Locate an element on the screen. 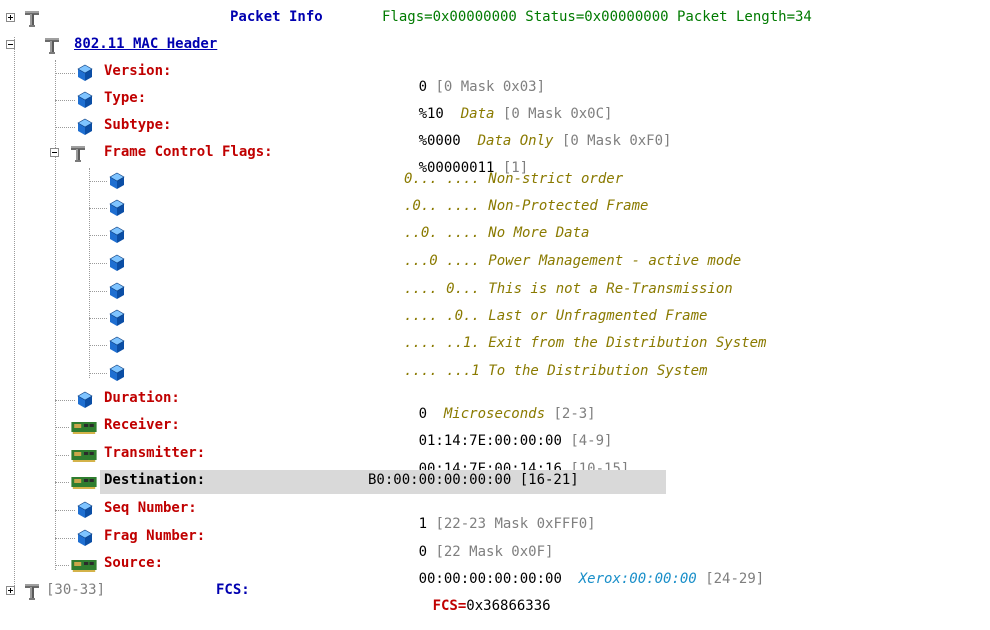  field-label: Receiver: is located at coordinates (142, 425).